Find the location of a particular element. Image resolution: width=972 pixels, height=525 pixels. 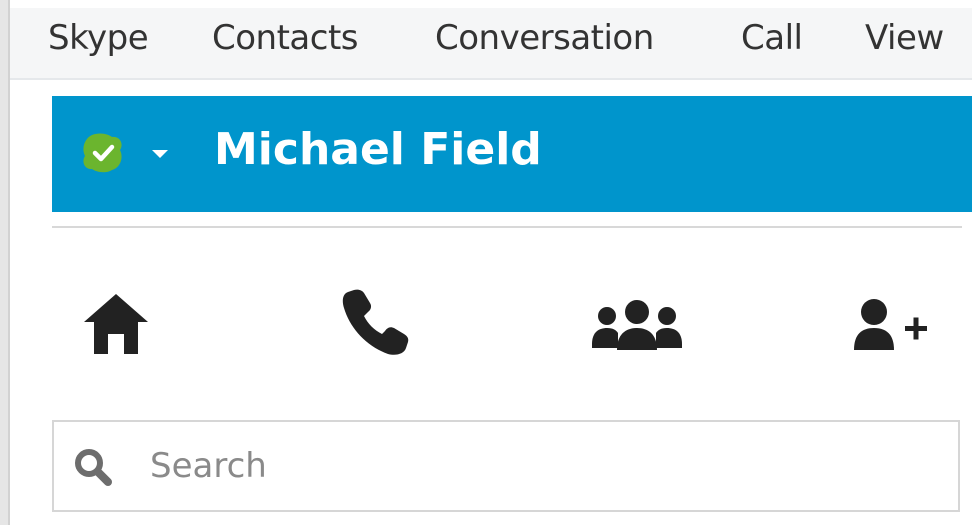

menu-conversation: Conversation is located at coordinates (544, 38).